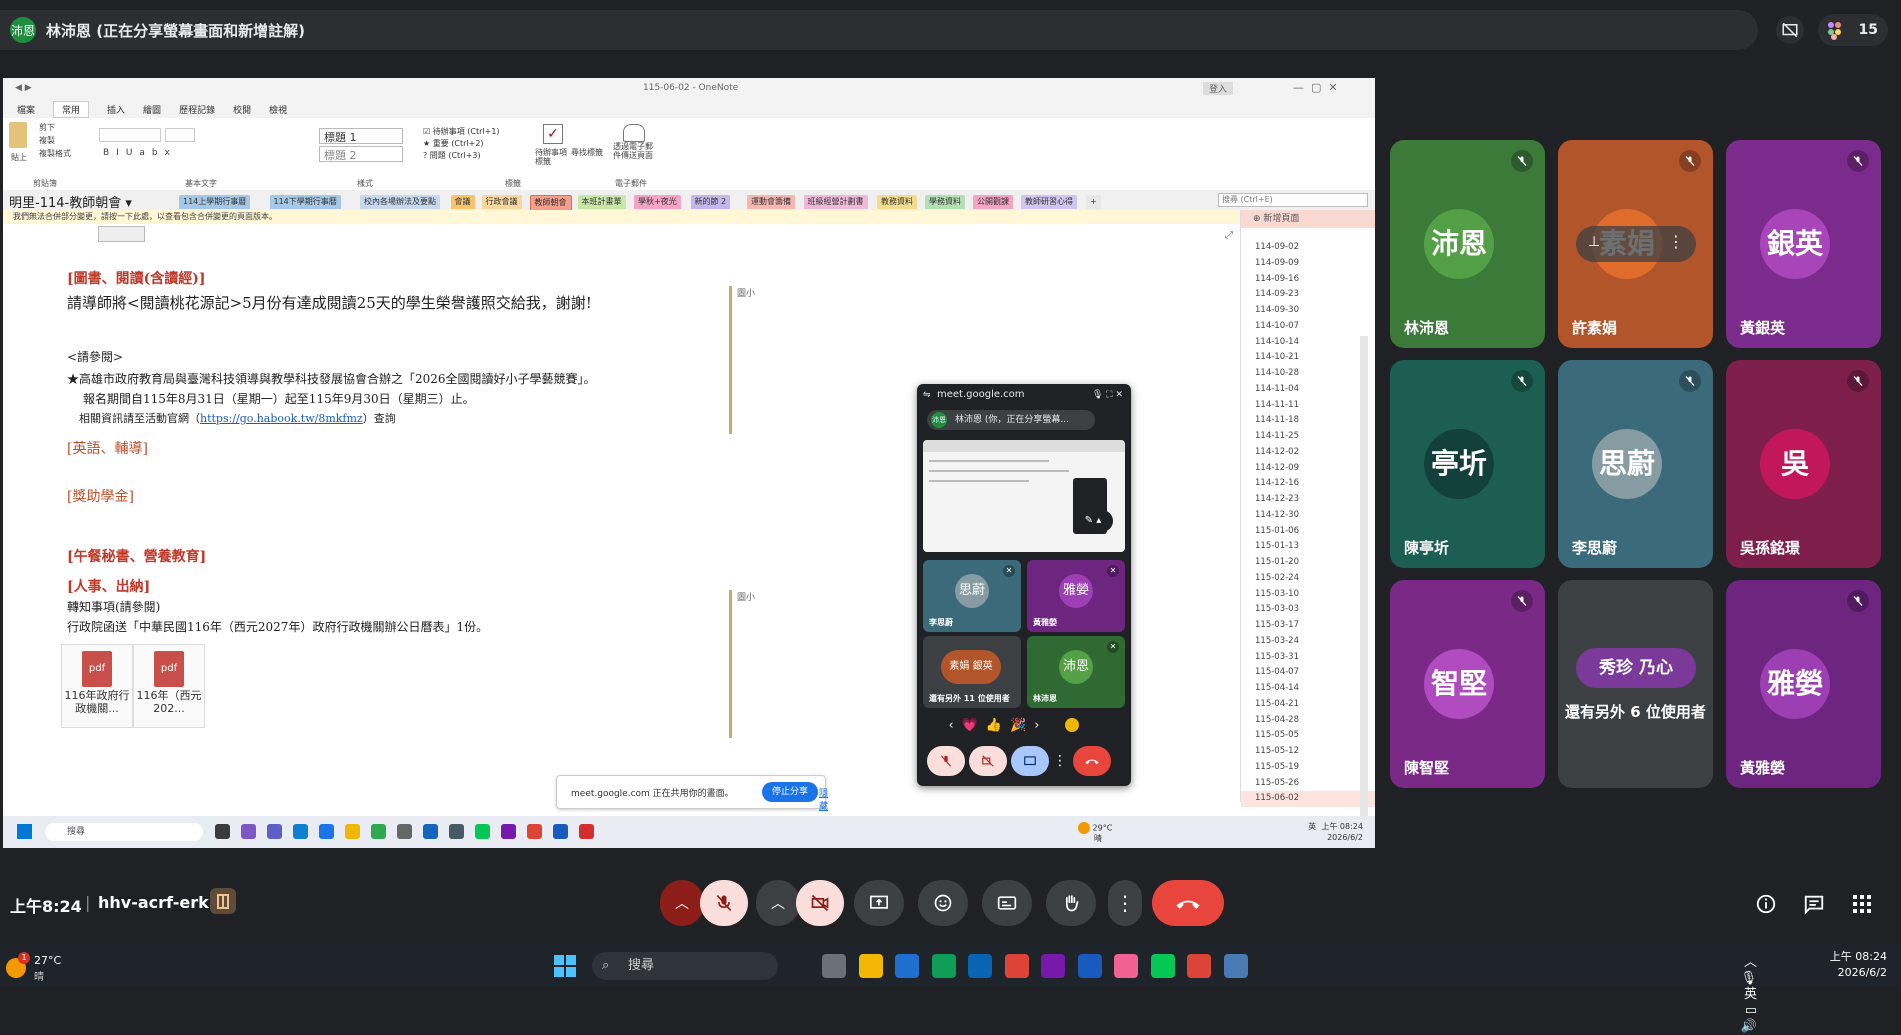 Image resolution: width=1901 pixels, height=1035 pixels. What do you see at coordinates (778, 903) in the screenshot?
I see `video-options-button: ︿` at bounding box center [778, 903].